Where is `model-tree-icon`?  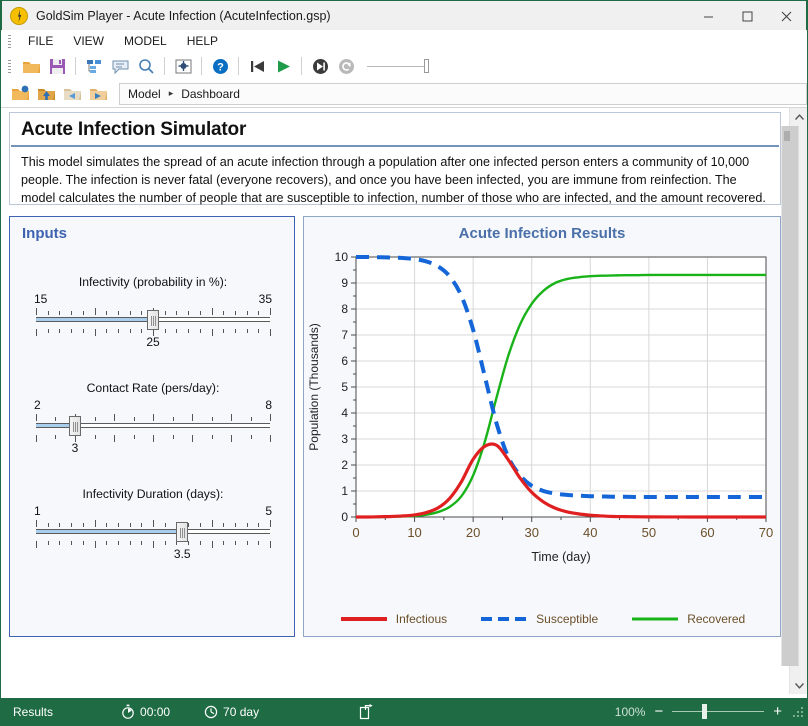 model-tree-icon is located at coordinates (94, 66).